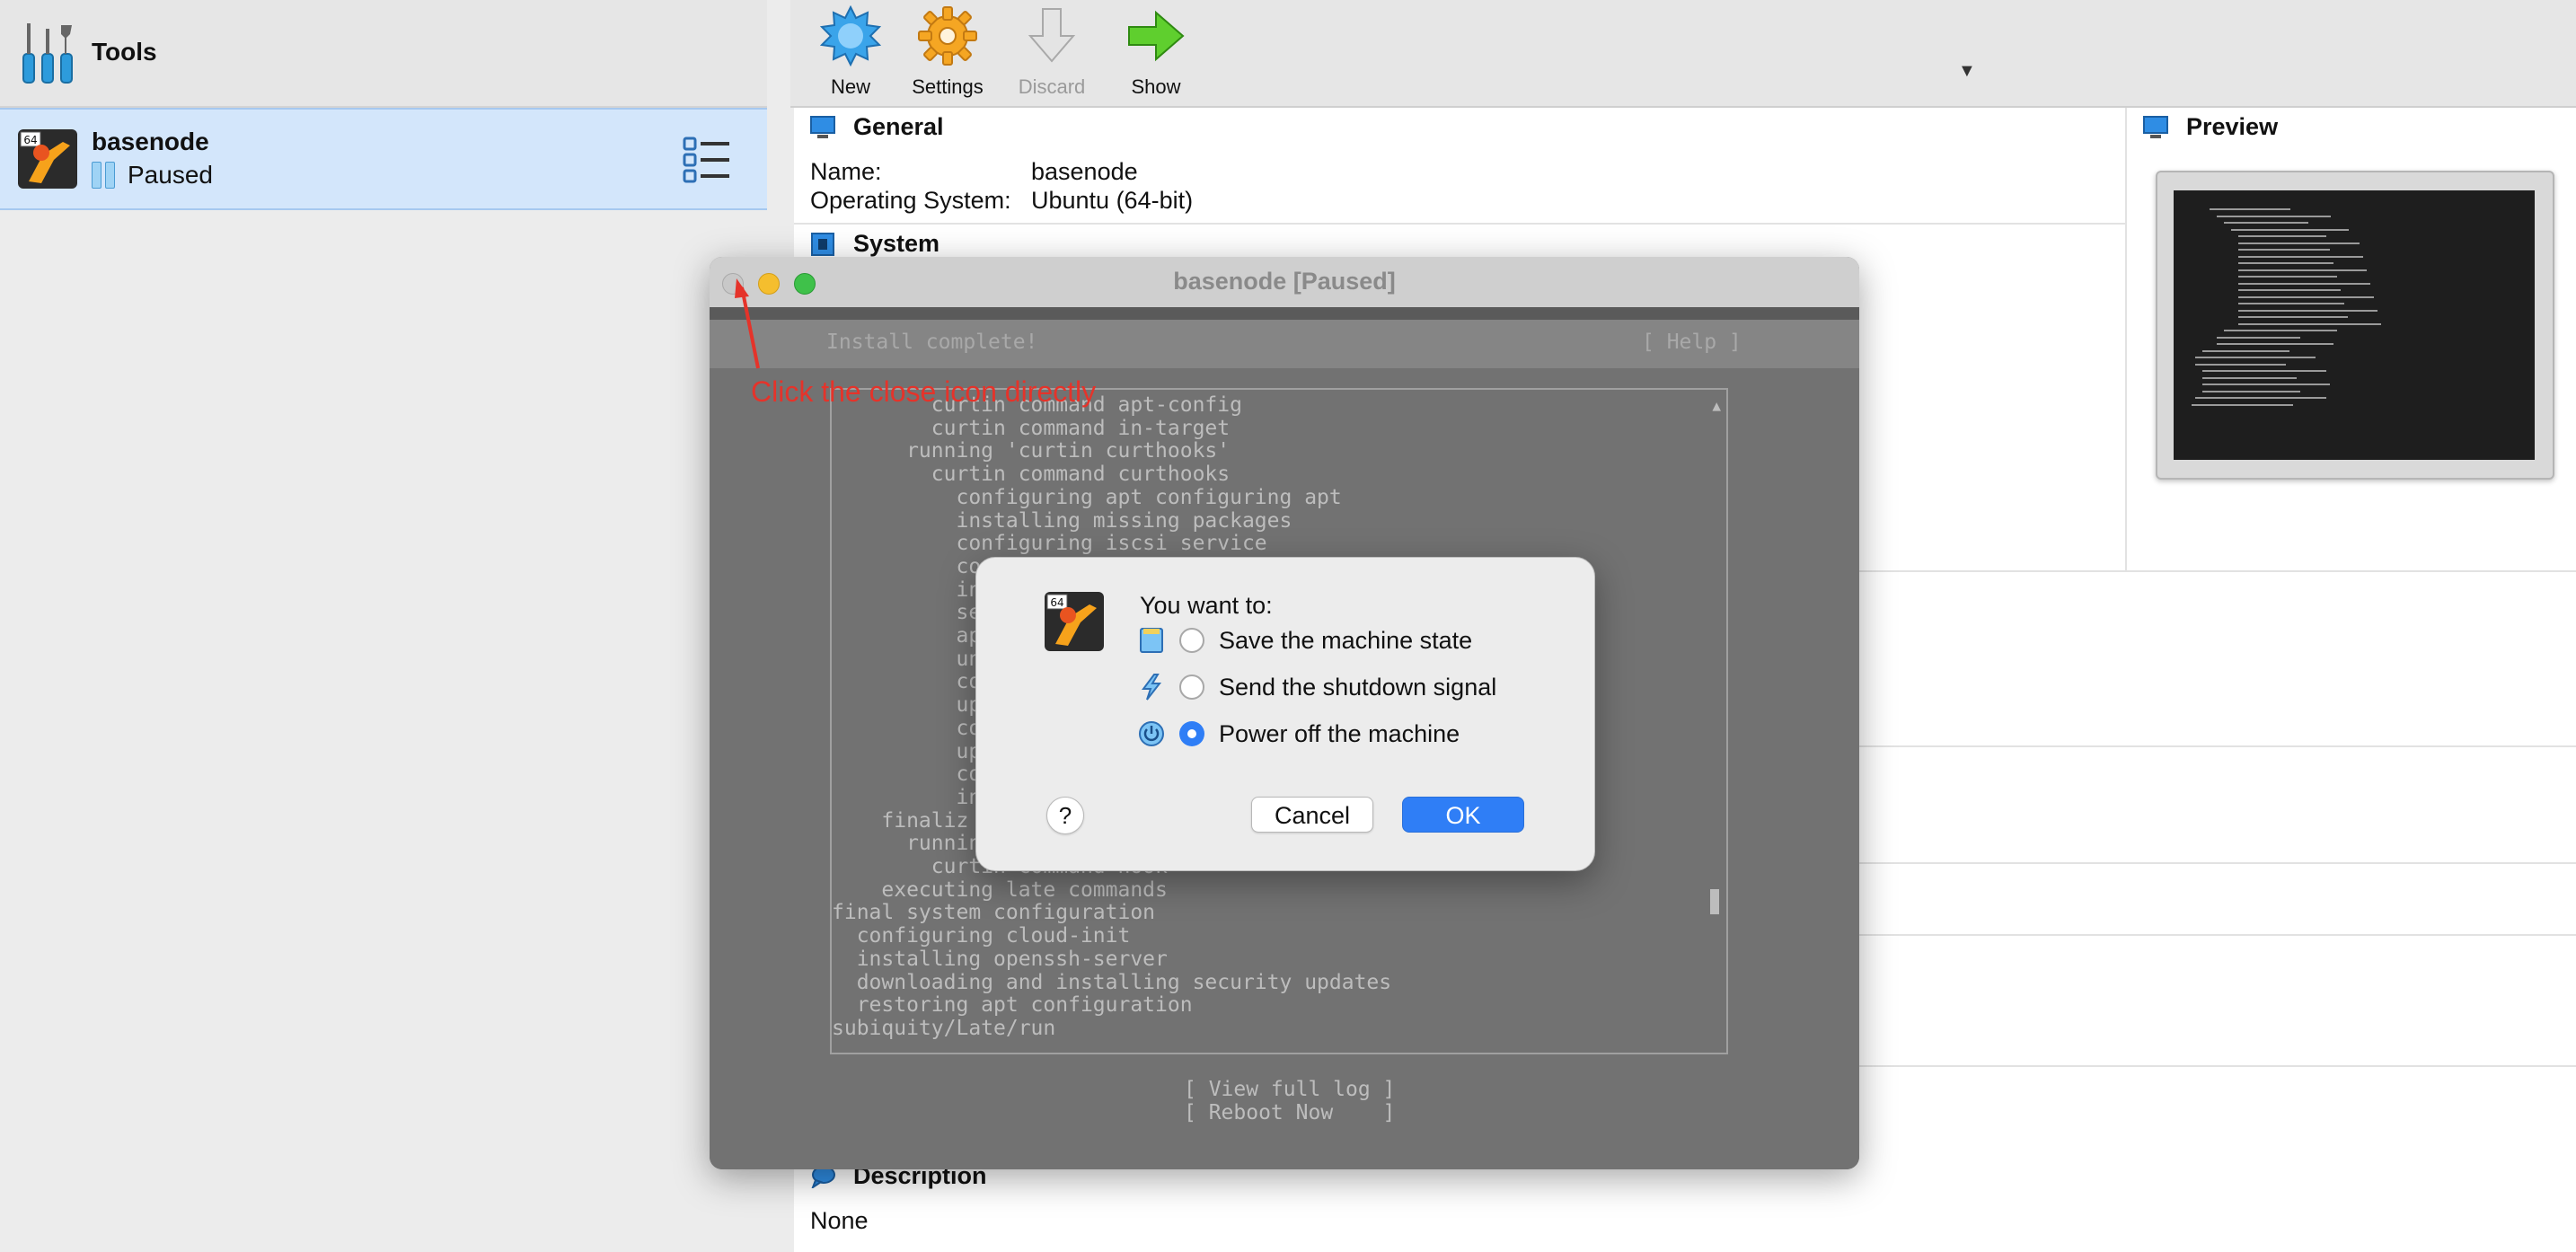  I want to click on description-value: None, so click(839, 1220).